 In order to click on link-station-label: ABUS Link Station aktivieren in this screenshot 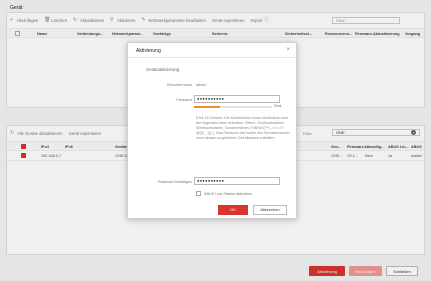, I will do `click(228, 193)`.